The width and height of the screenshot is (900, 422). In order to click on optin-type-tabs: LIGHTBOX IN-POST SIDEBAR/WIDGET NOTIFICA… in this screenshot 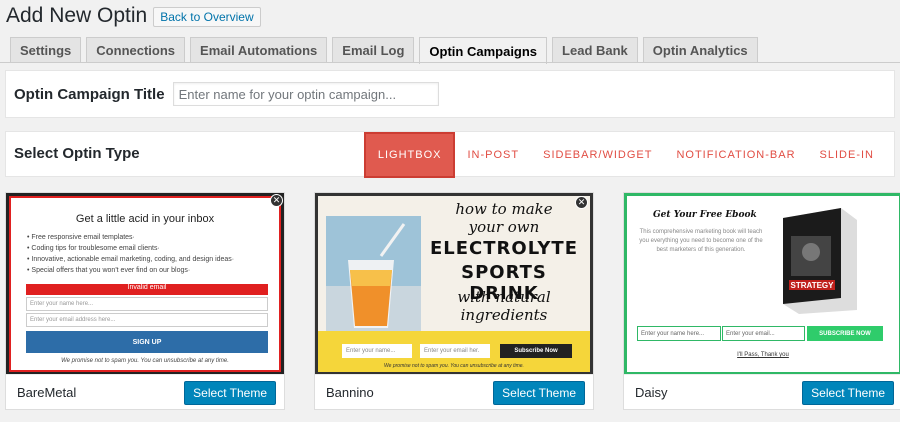, I will do `click(624, 155)`.